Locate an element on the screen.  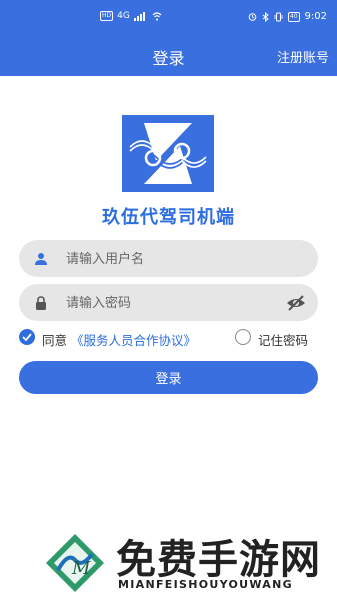
lock-icon is located at coordinates (41, 303).